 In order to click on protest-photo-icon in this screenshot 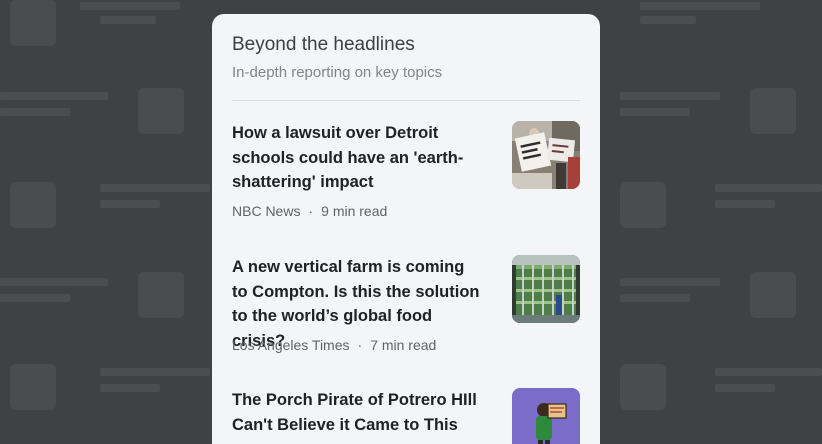, I will do `click(546, 155)`.